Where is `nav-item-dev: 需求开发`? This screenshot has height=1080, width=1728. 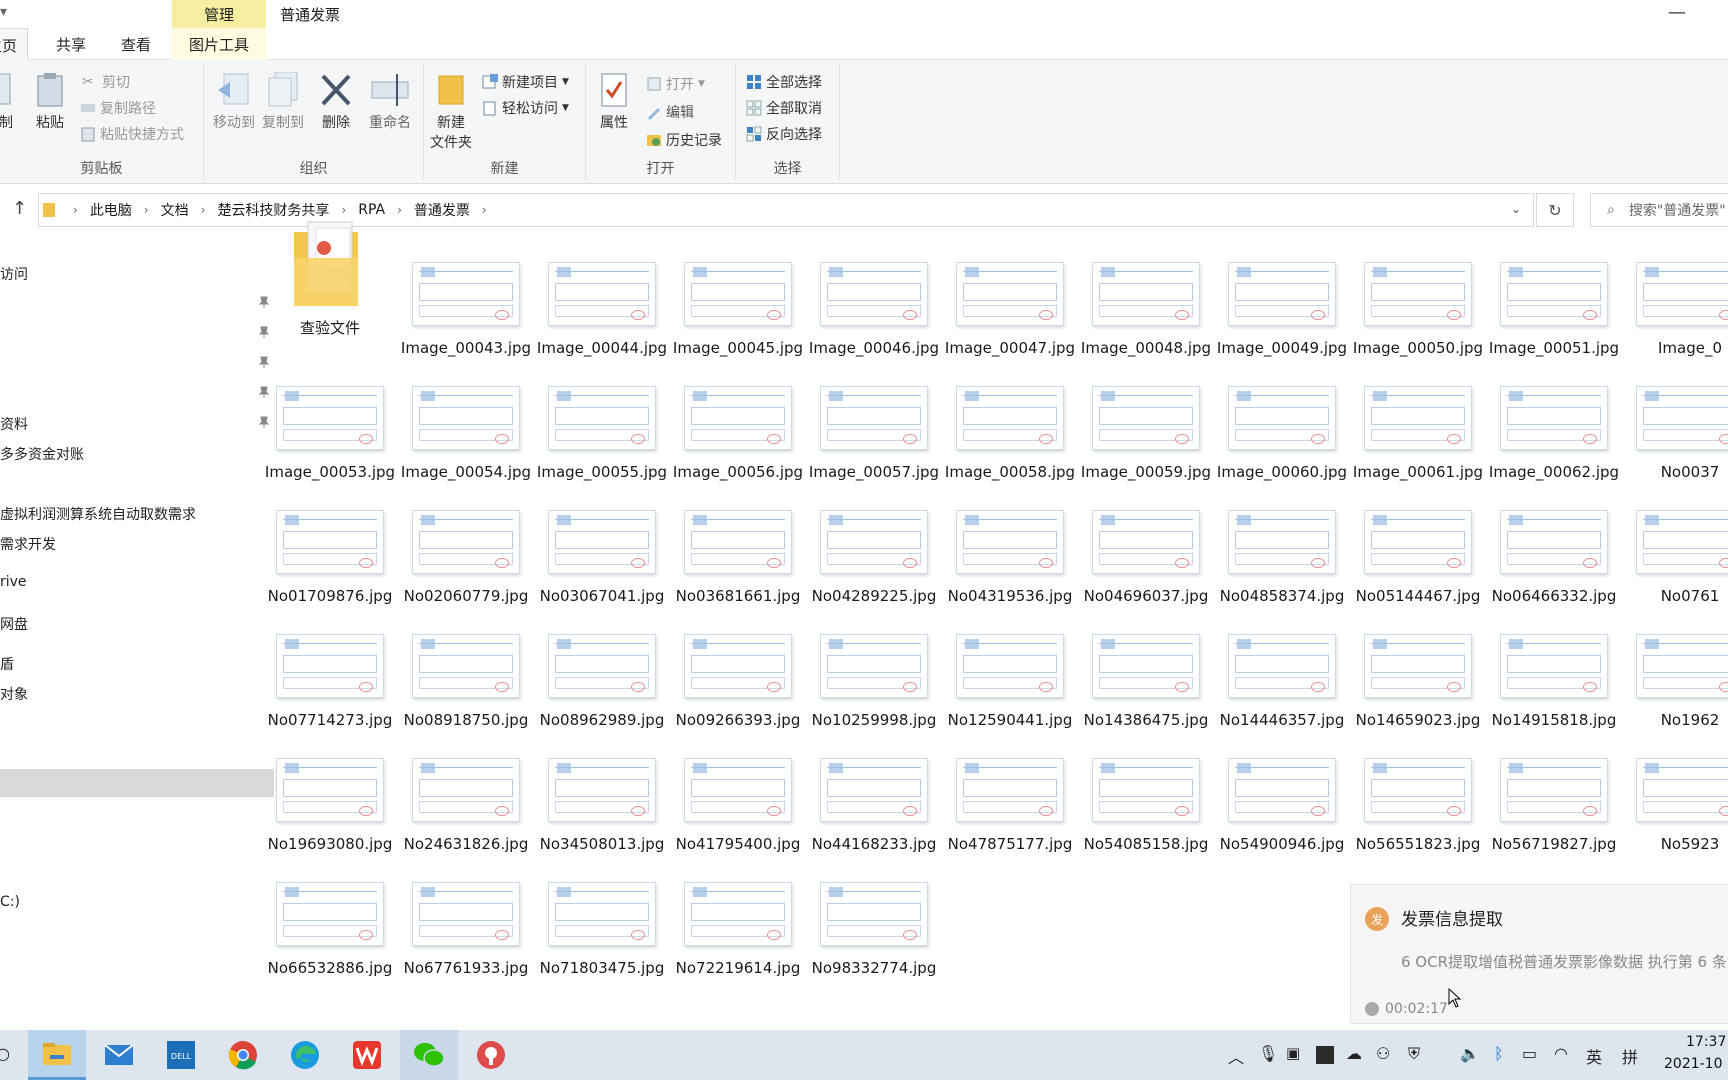 nav-item-dev: 需求开发 is located at coordinates (28, 544).